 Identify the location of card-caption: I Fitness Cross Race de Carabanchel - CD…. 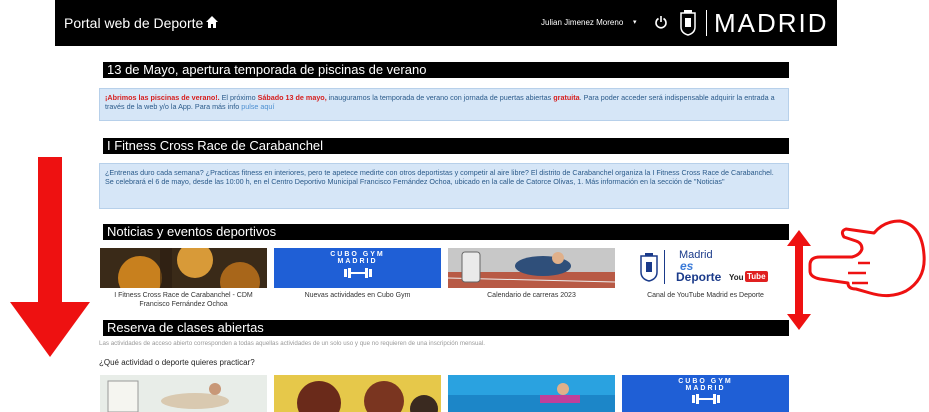
(183, 300).